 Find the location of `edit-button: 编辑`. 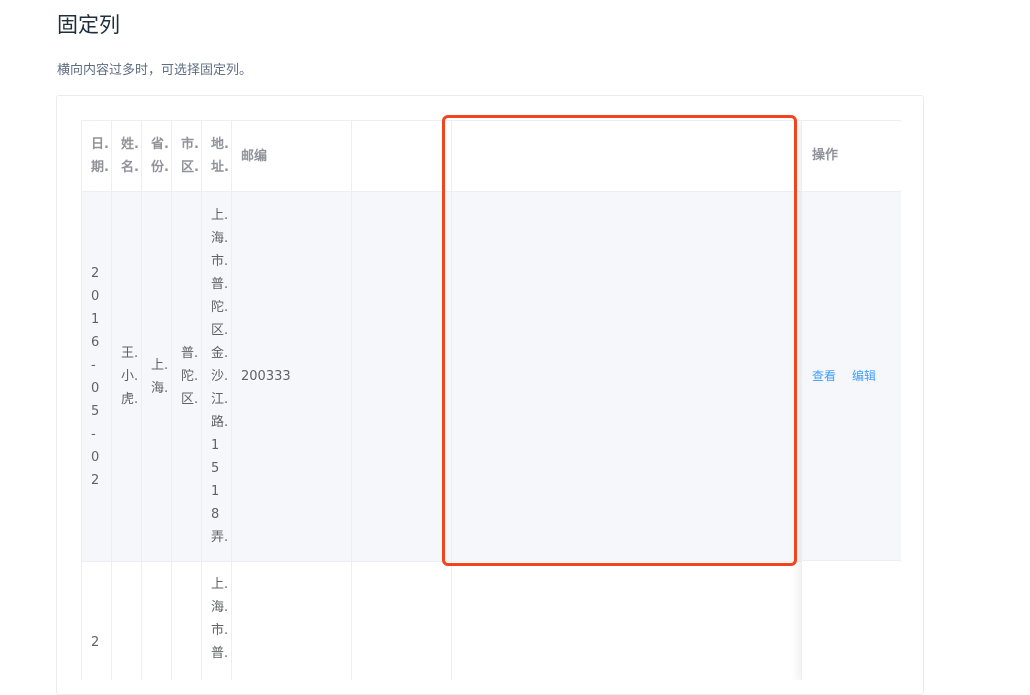

edit-button: 编辑 is located at coordinates (864, 376).